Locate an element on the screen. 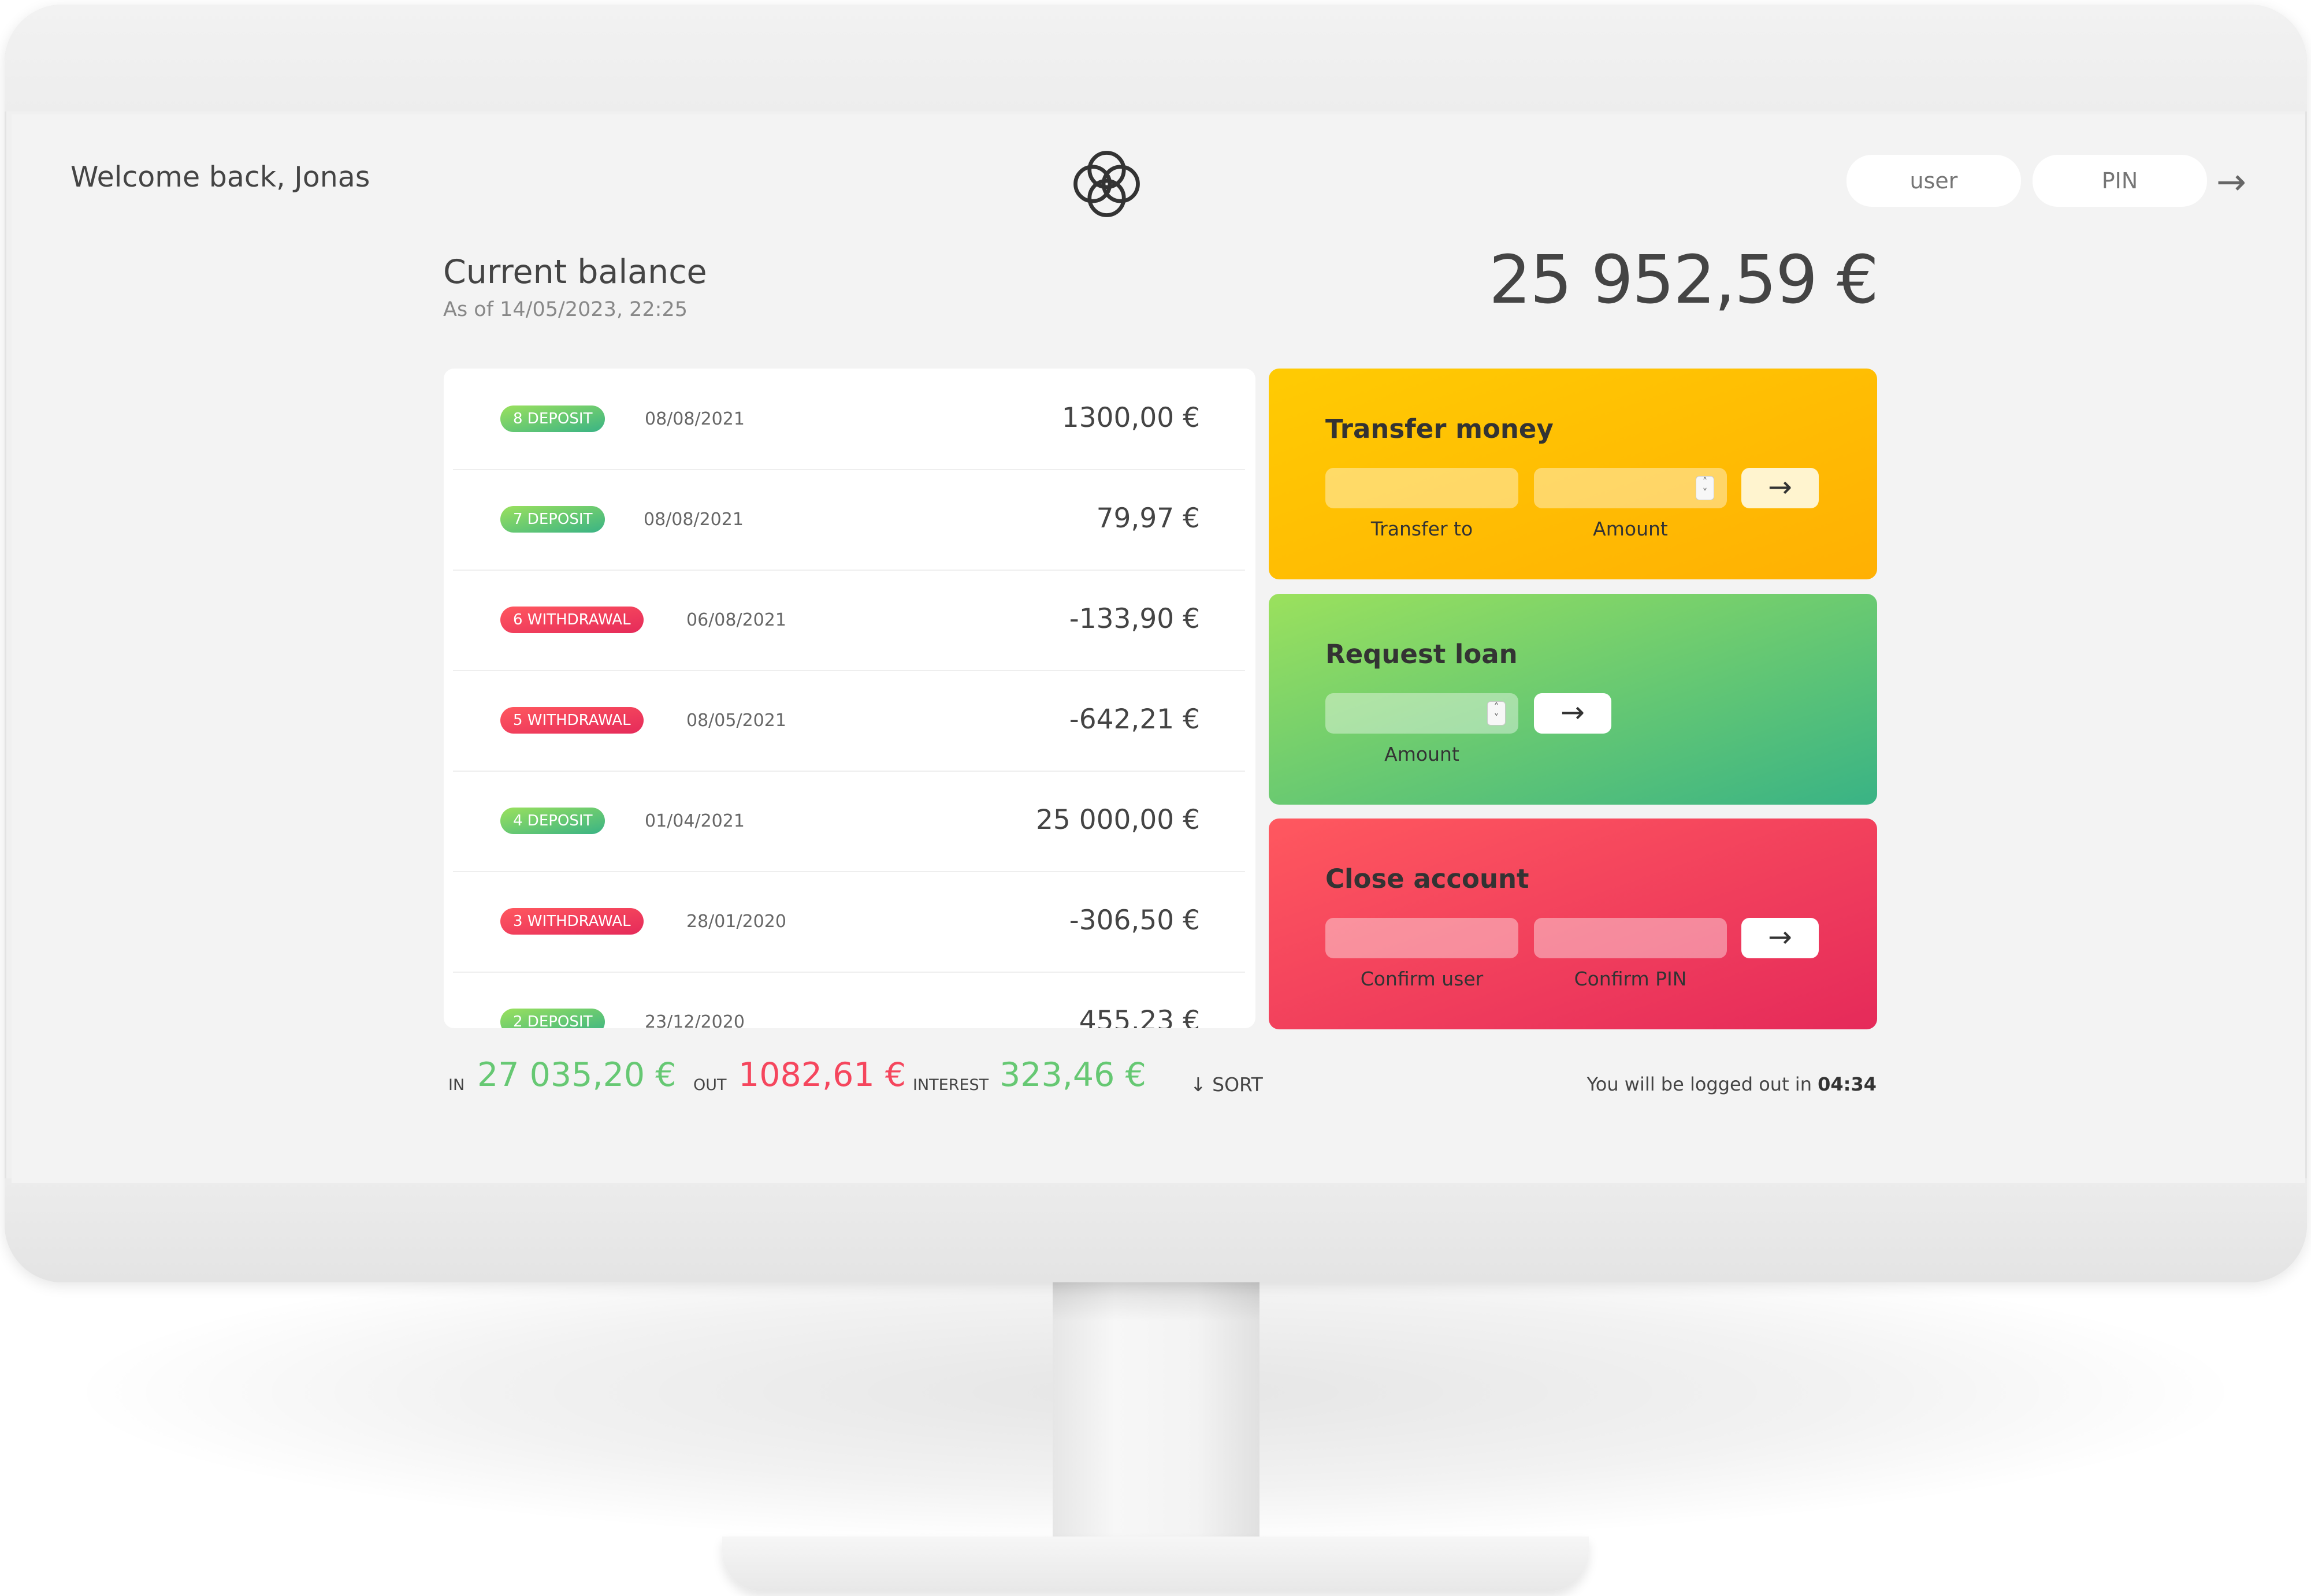  movement-row: 3 WITHDRAWAL 28/01/2020 -306,50 € is located at coordinates (849, 922).